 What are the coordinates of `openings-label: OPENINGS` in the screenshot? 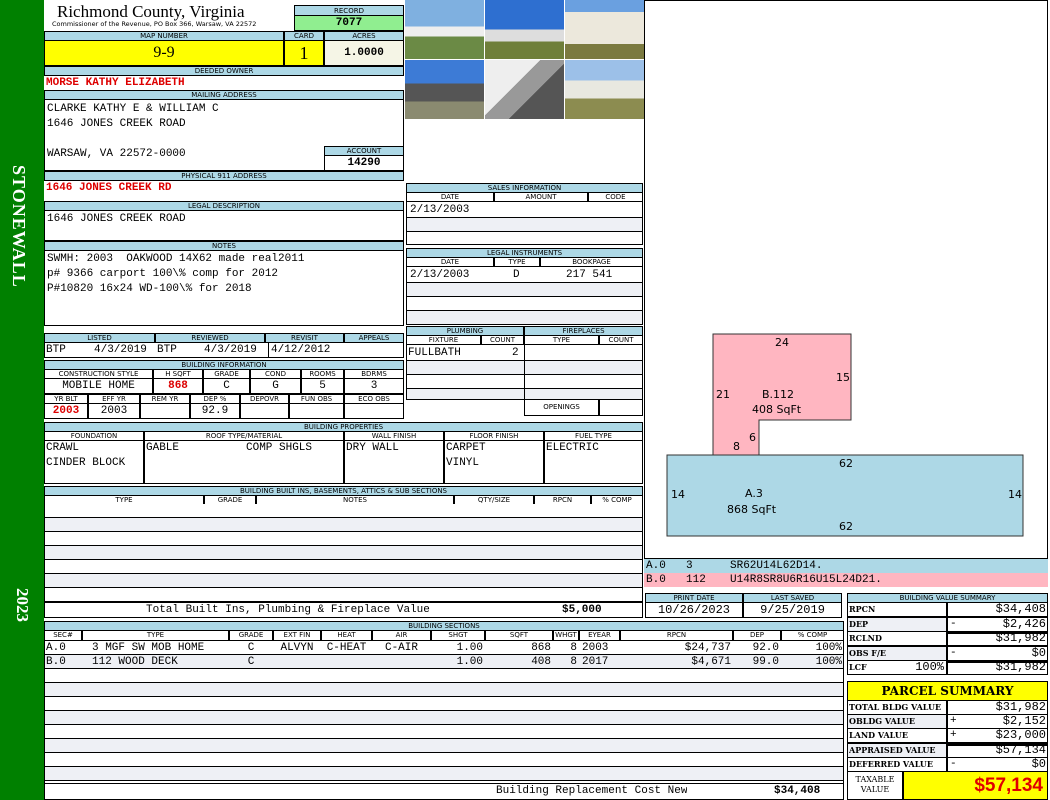 It's located at (561, 407).